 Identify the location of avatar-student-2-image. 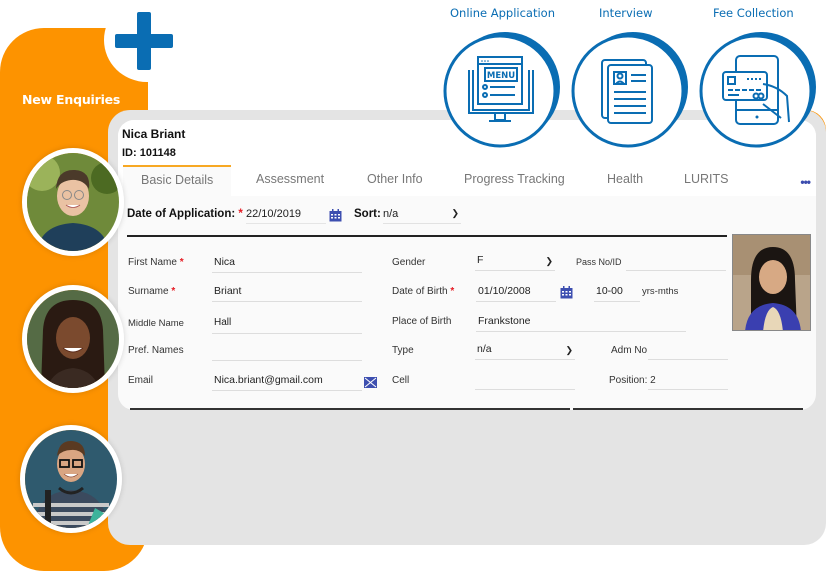
(73, 339).